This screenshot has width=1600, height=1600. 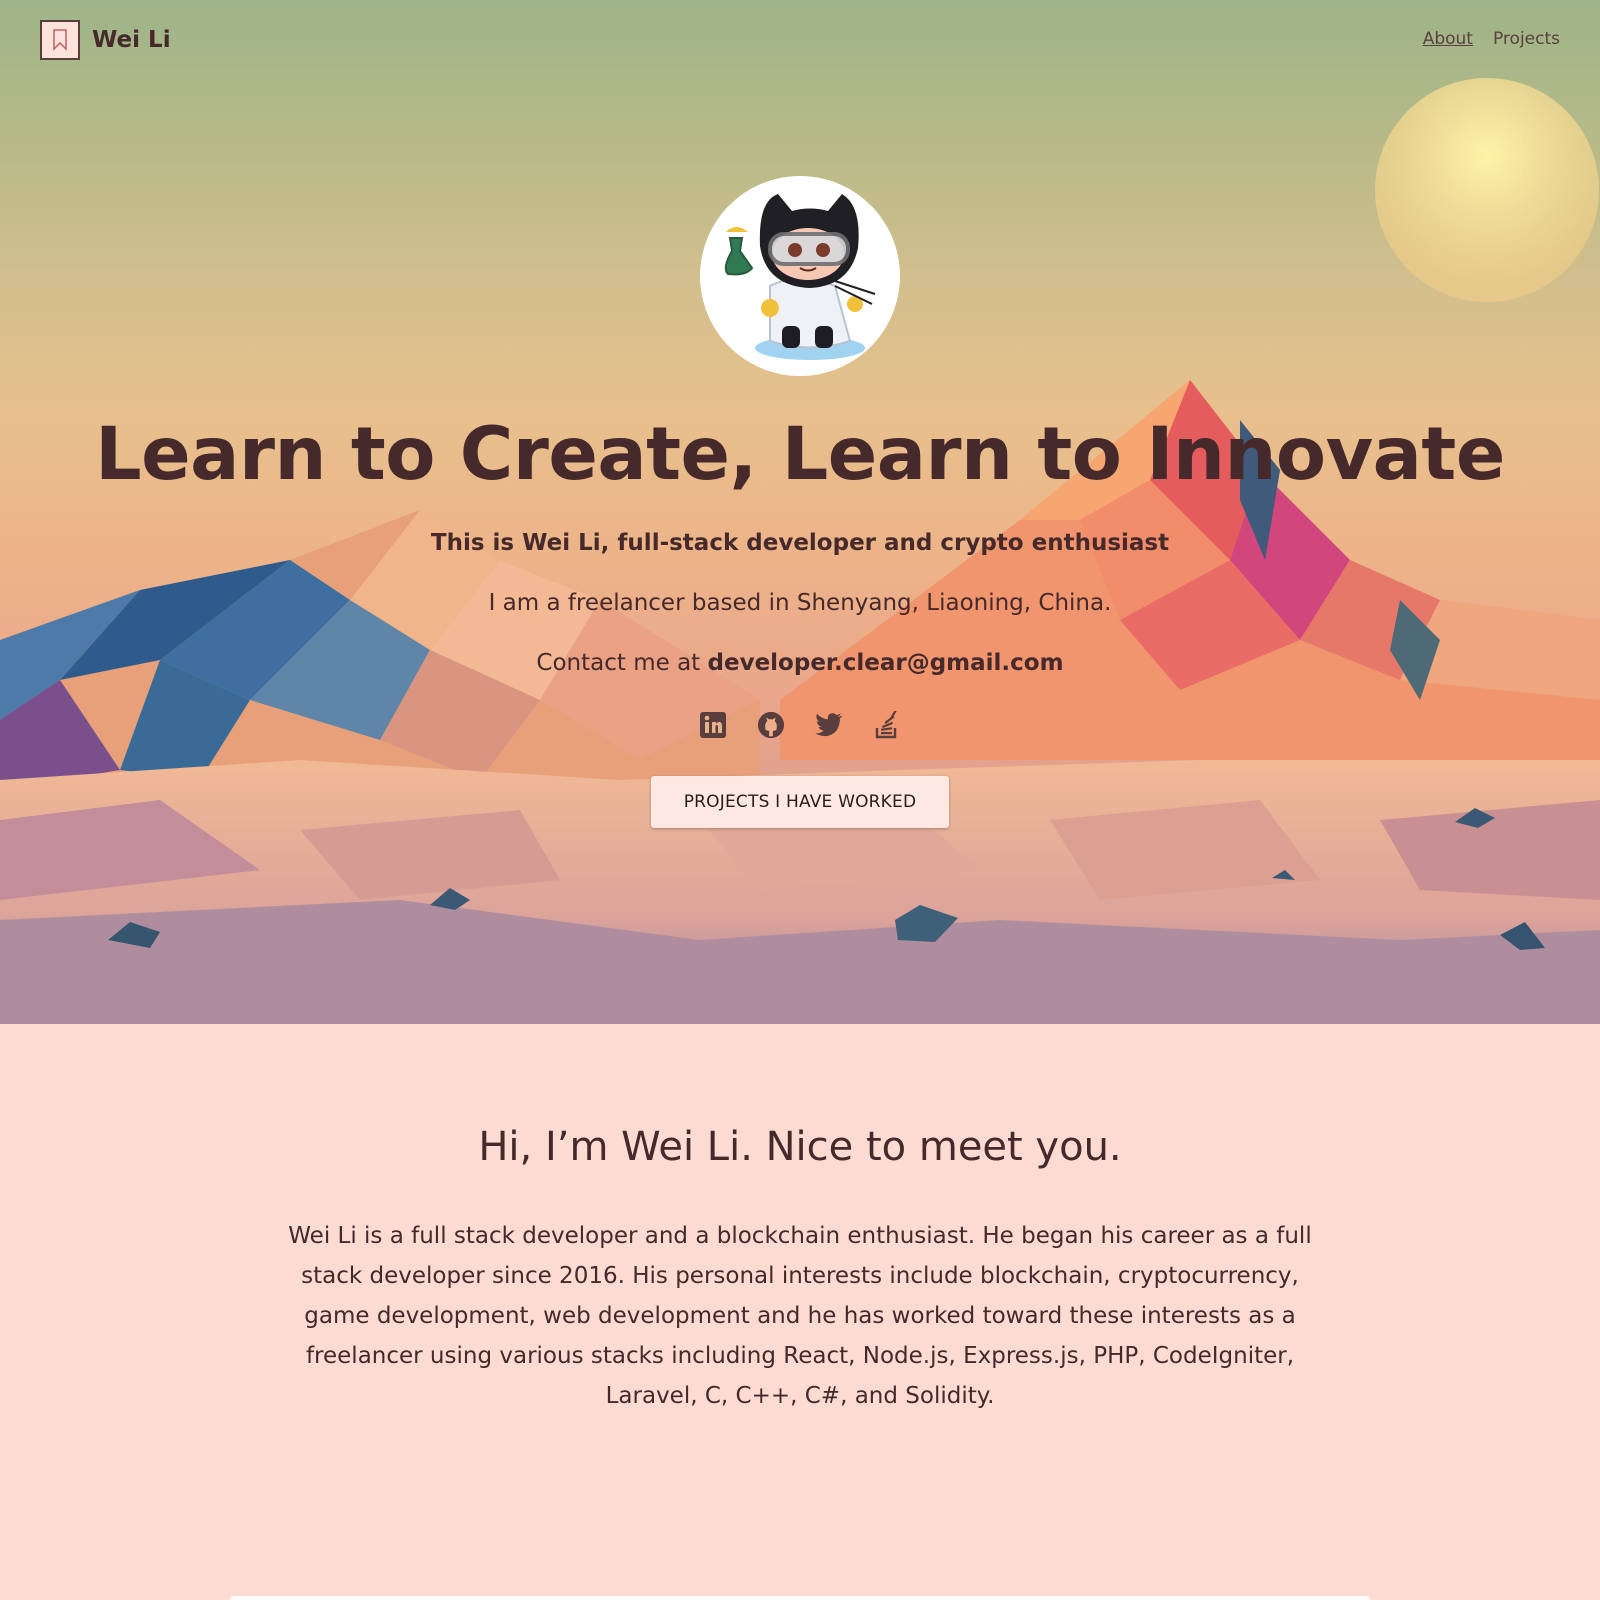 I want to click on brand-home-link: Wei Li, so click(x=105, y=40).